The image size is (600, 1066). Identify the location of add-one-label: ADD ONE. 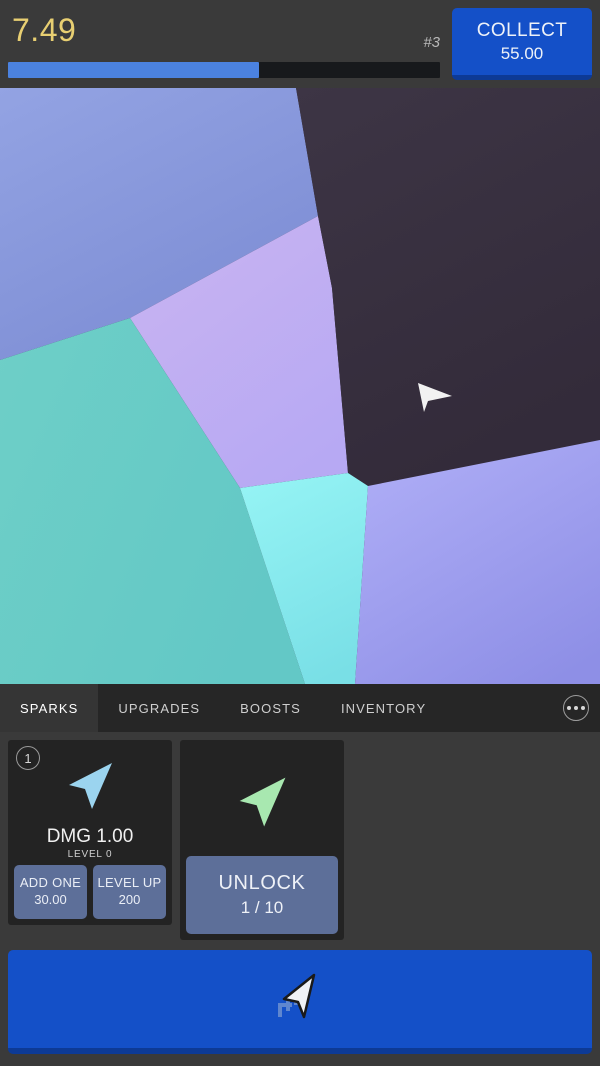
(50, 882).